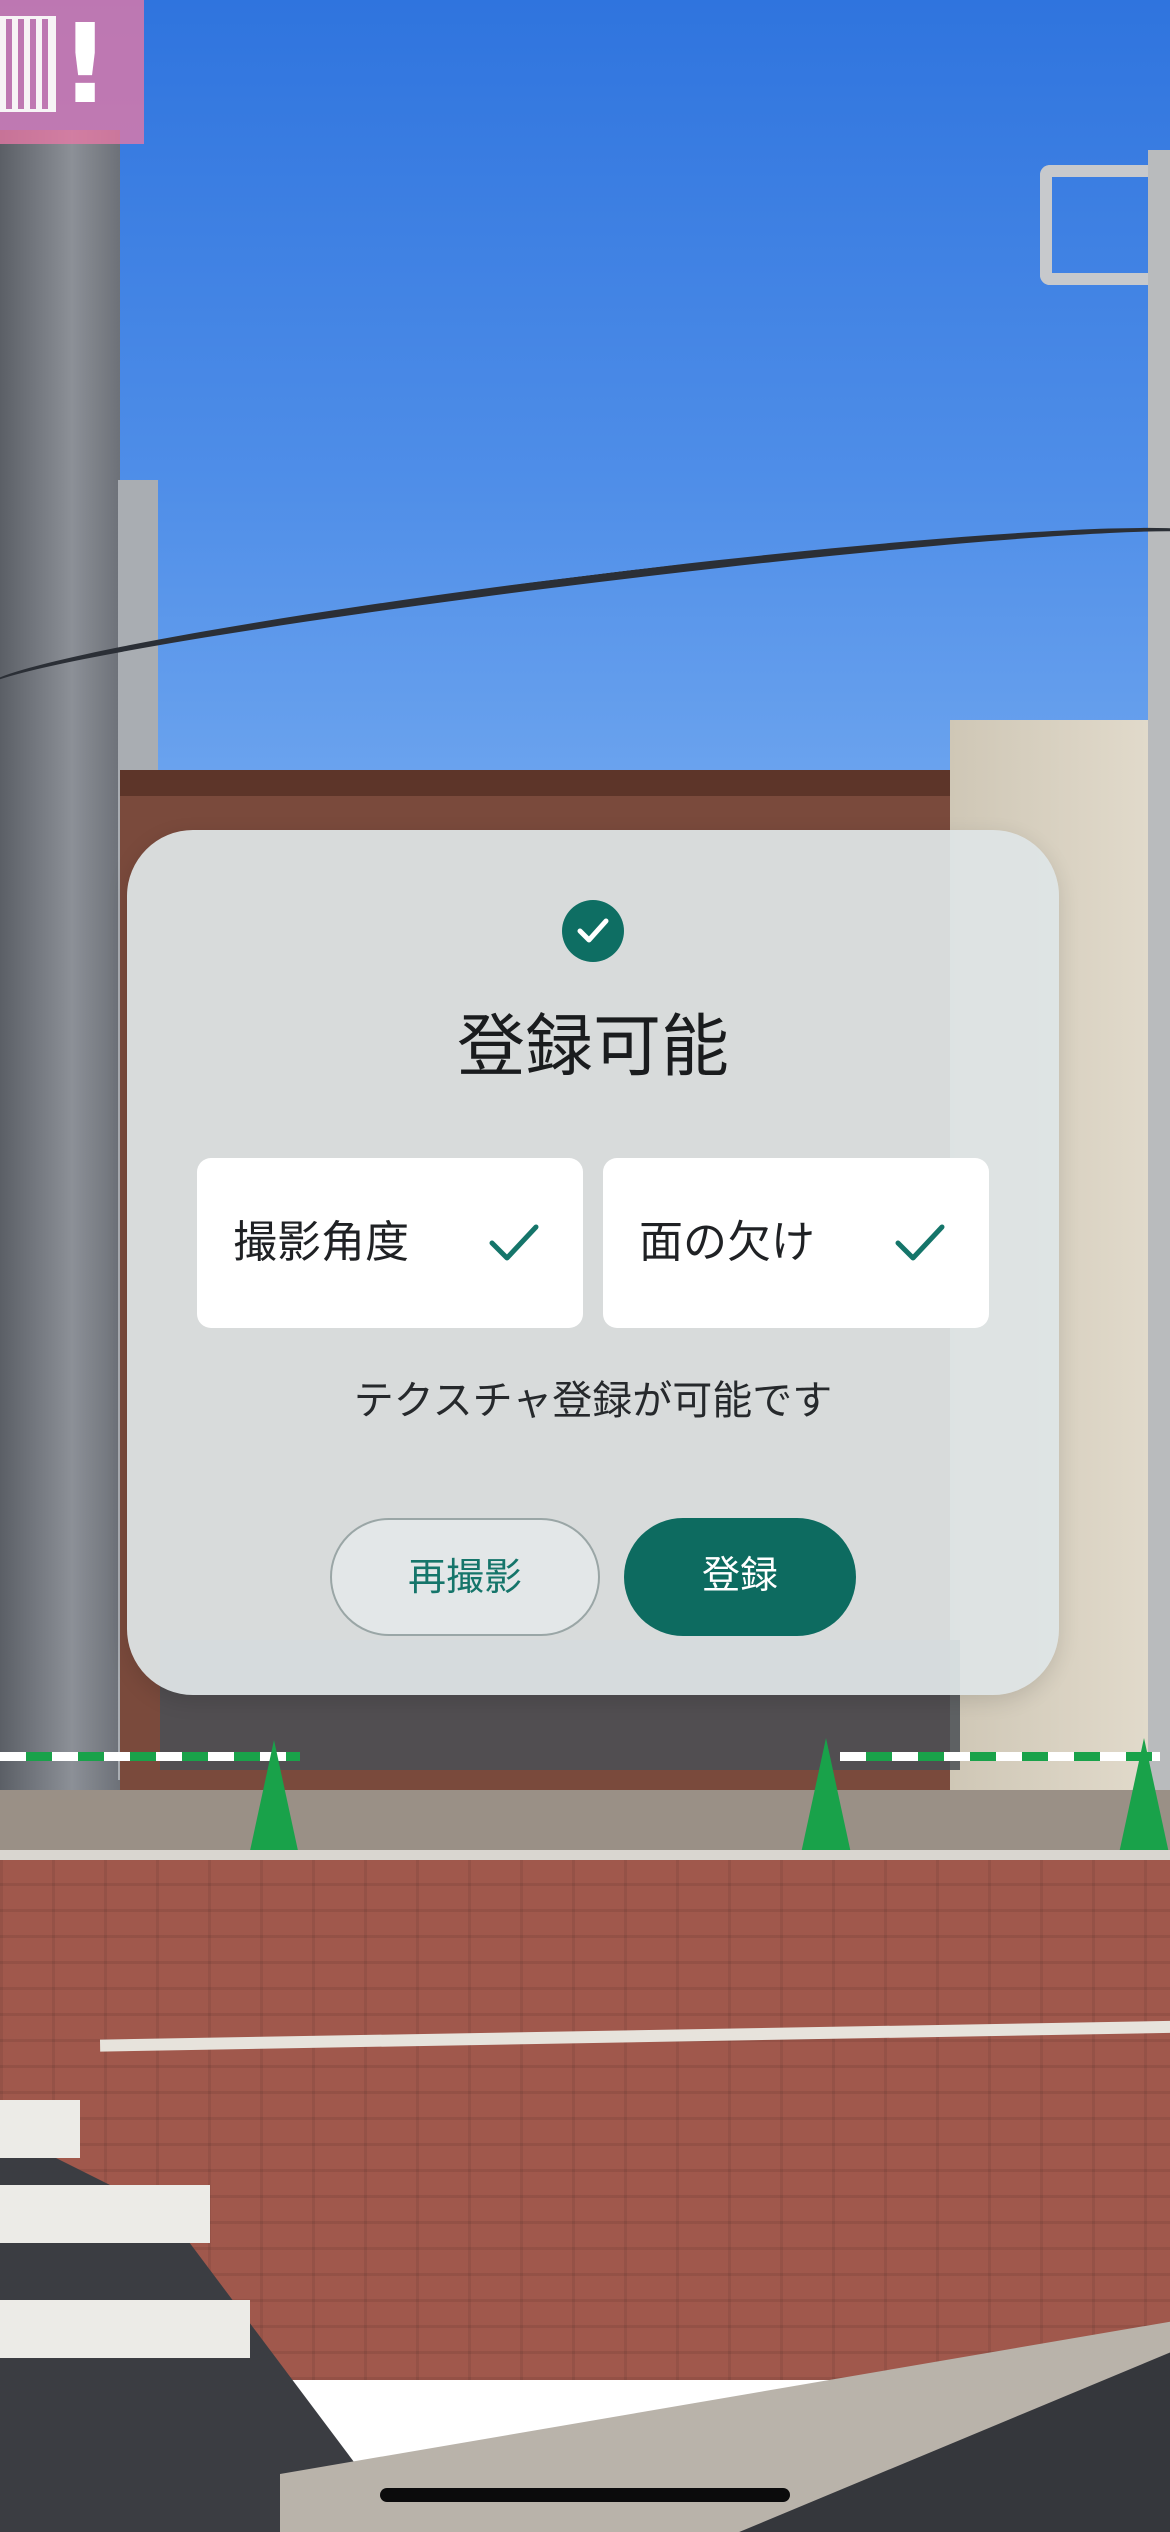 The height and width of the screenshot is (2532, 1170). I want to click on check-item-label: 撮影角度, so click(321, 1242).